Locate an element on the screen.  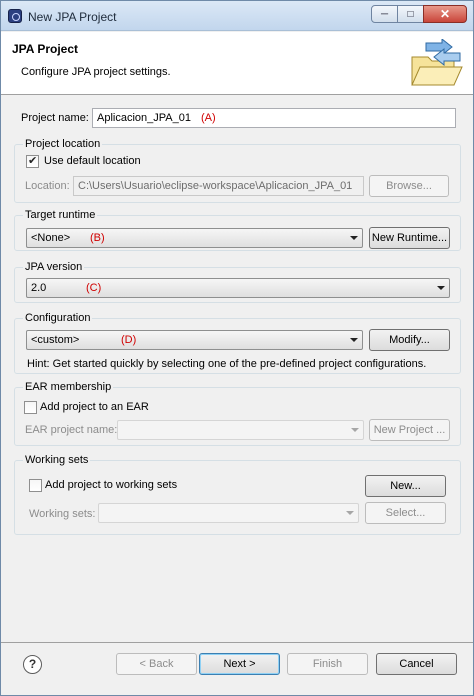
jpa-version-title: JPA version is located at coordinates (54, 267).